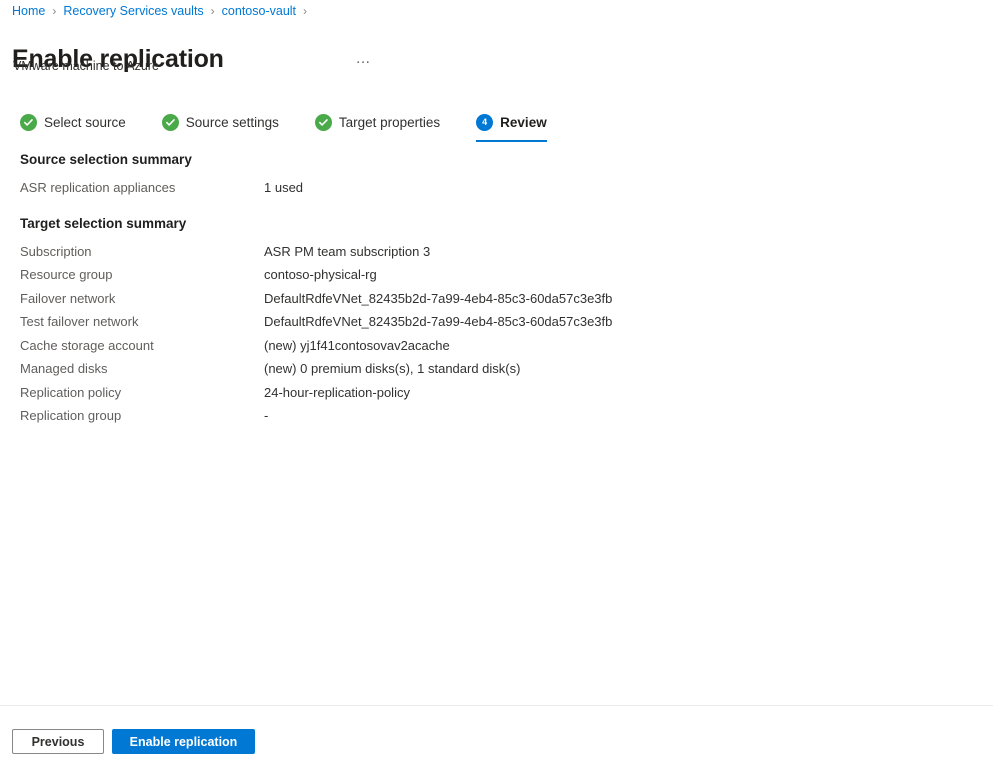 This screenshot has height=766, width=993. Describe the element at coordinates (68, 298) in the screenshot. I see `summary-row-label: Failover network` at that location.